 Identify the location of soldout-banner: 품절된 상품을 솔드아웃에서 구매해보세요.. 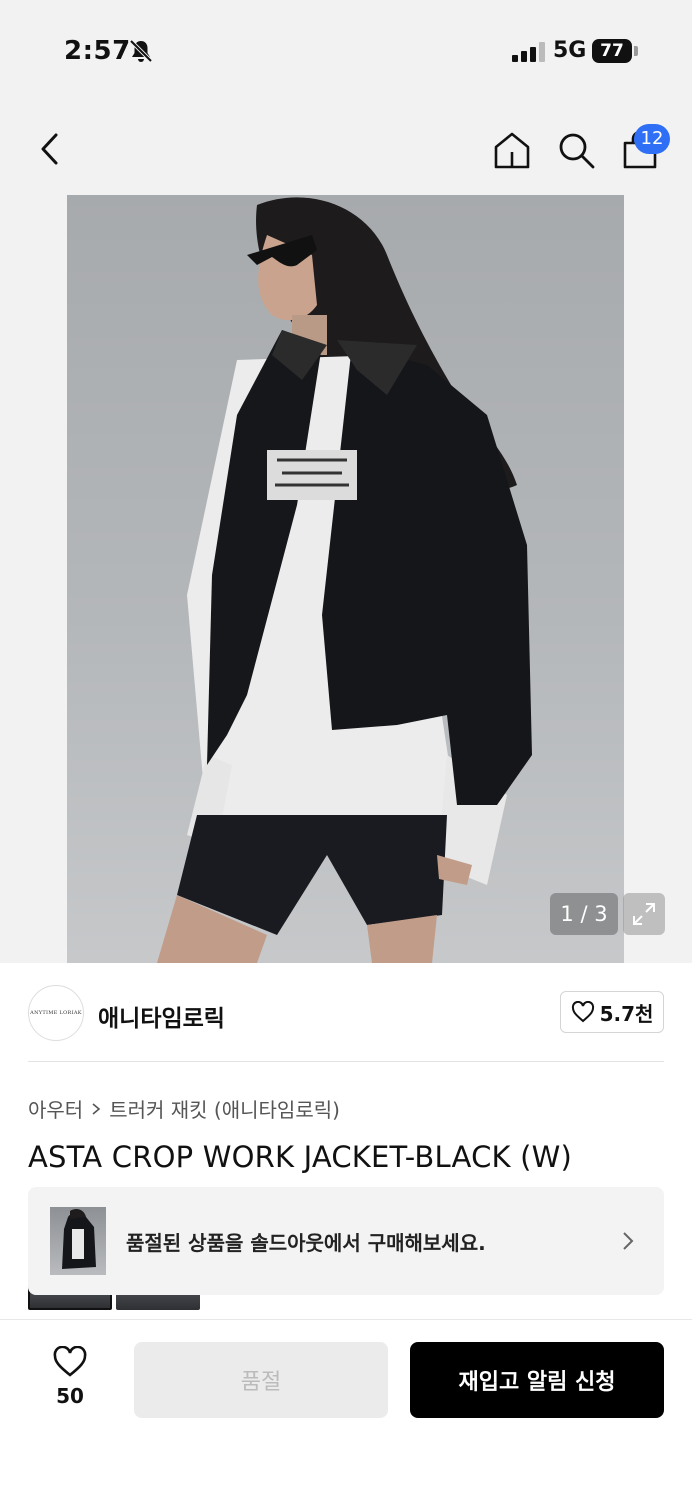
(346, 1241).